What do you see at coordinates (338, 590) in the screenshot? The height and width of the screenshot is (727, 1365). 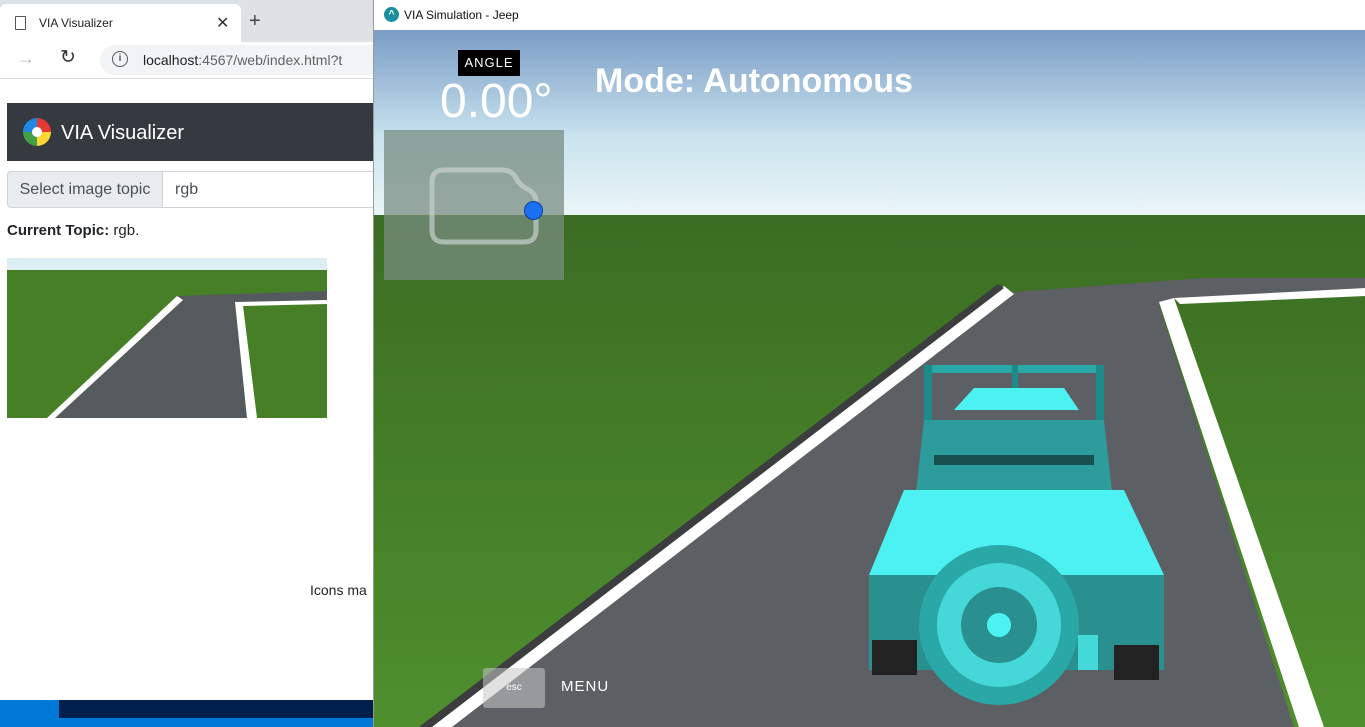 I see `icons-credit-text: Icons ma` at bounding box center [338, 590].